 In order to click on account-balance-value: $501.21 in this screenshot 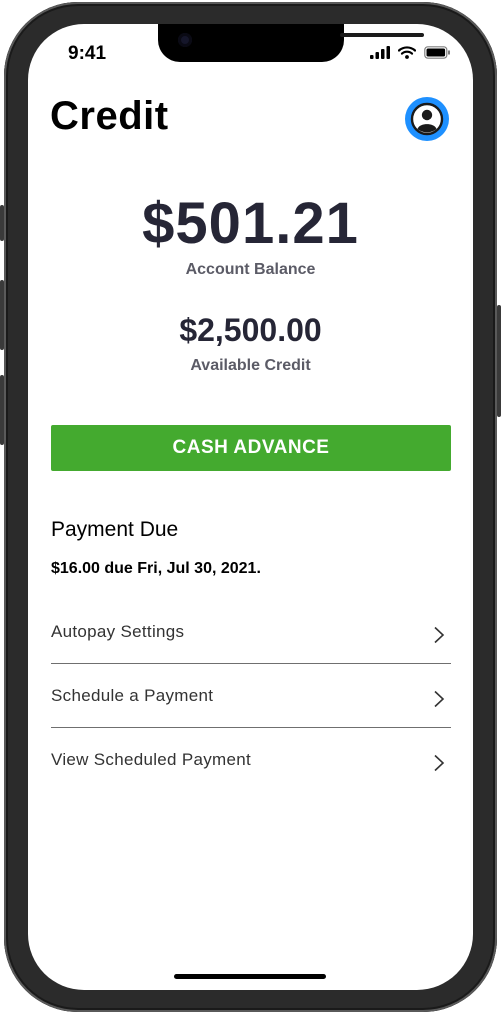, I will do `click(250, 223)`.